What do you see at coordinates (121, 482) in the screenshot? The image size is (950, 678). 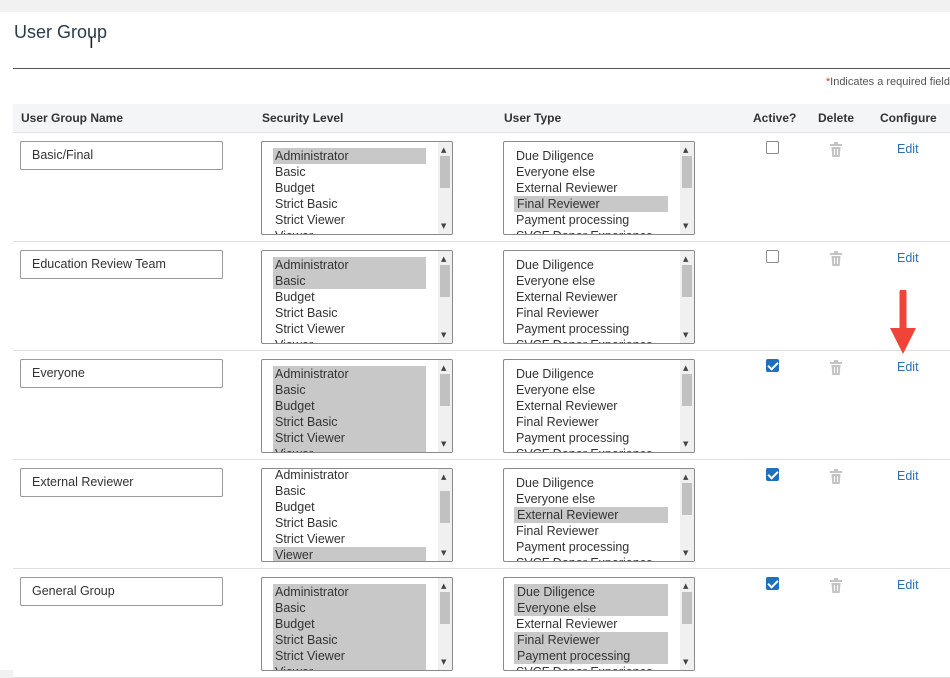 I see `group-name-input: External Reviewer` at bounding box center [121, 482].